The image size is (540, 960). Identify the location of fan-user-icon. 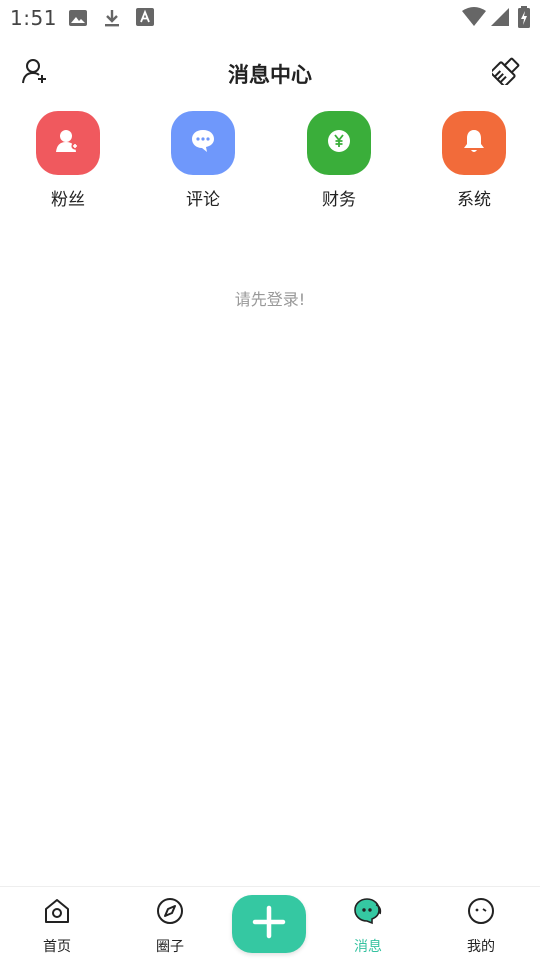
(68, 143).